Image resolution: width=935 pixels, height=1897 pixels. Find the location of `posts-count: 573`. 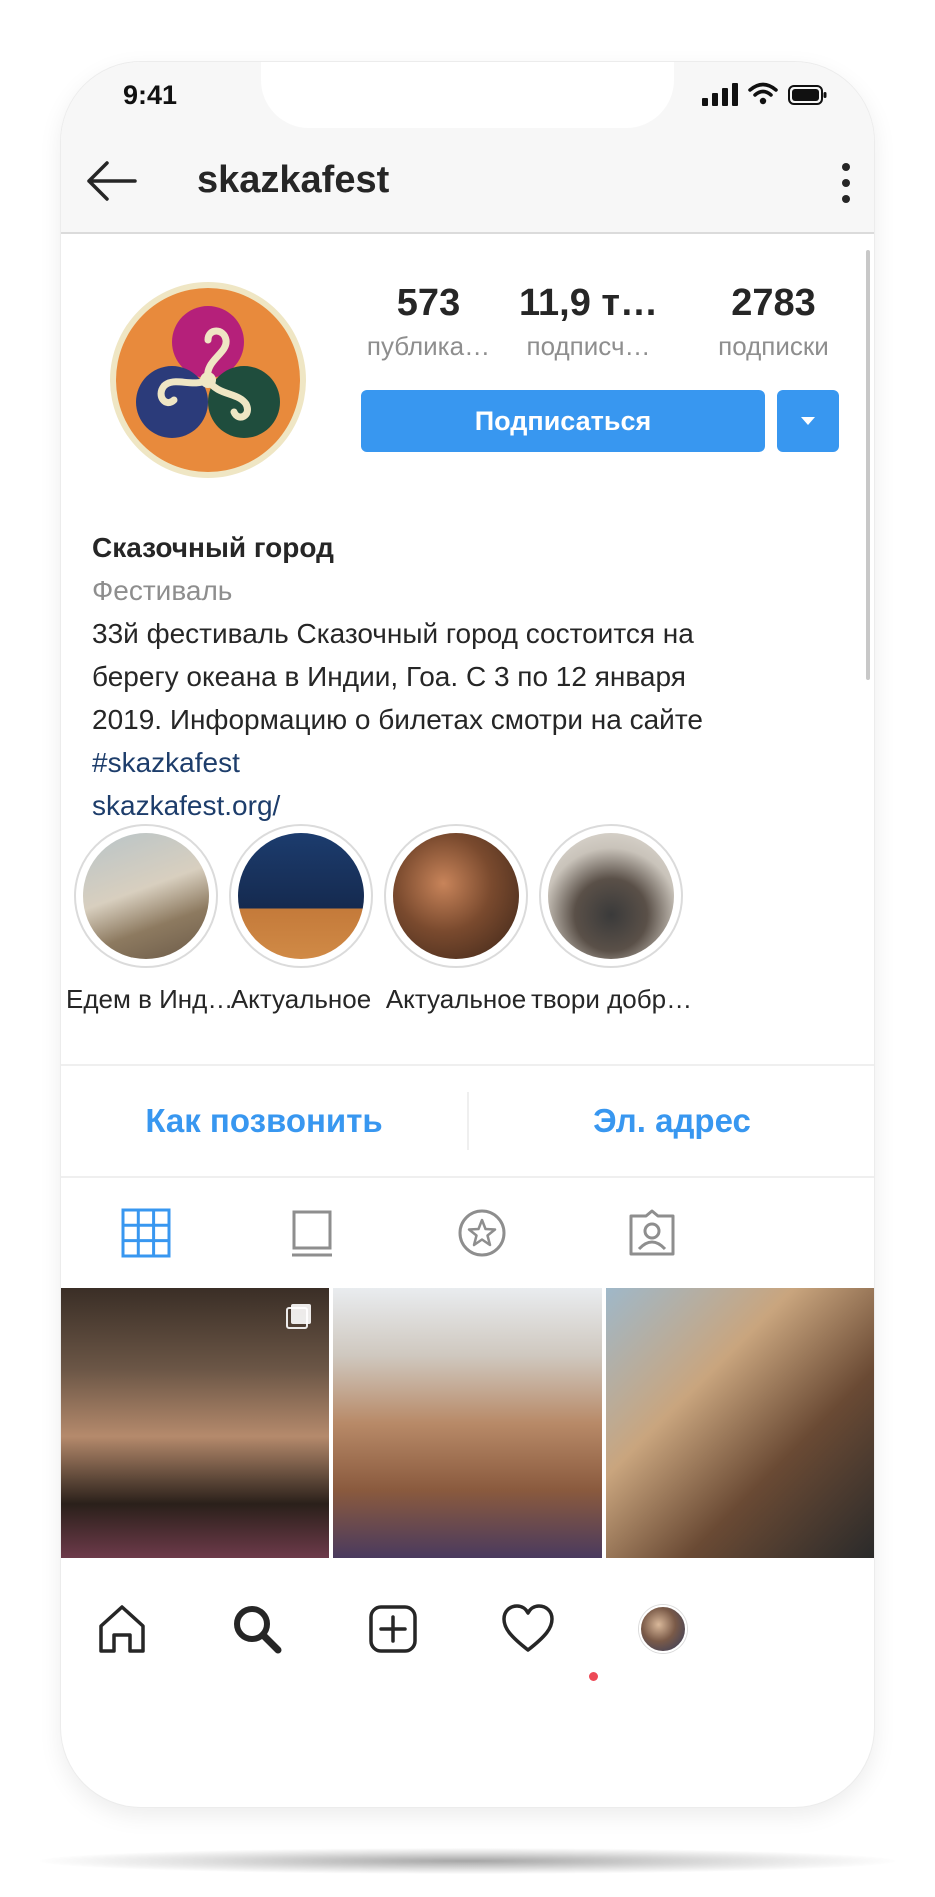

posts-count: 573 is located at coordinates (428, 303).